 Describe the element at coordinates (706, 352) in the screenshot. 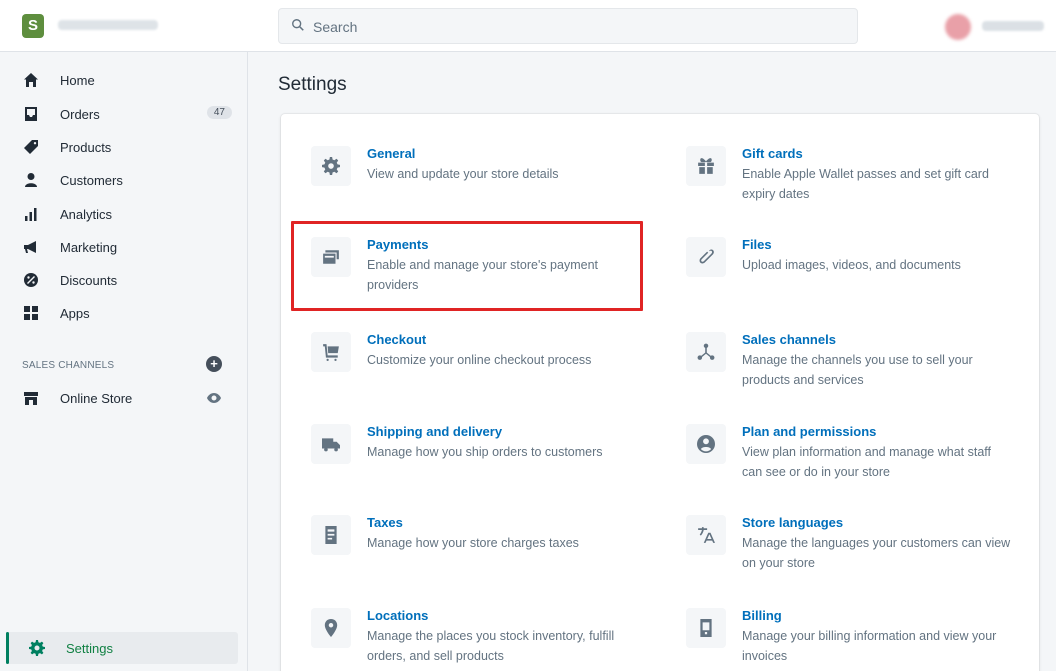

I see `channels-icon` at that location.